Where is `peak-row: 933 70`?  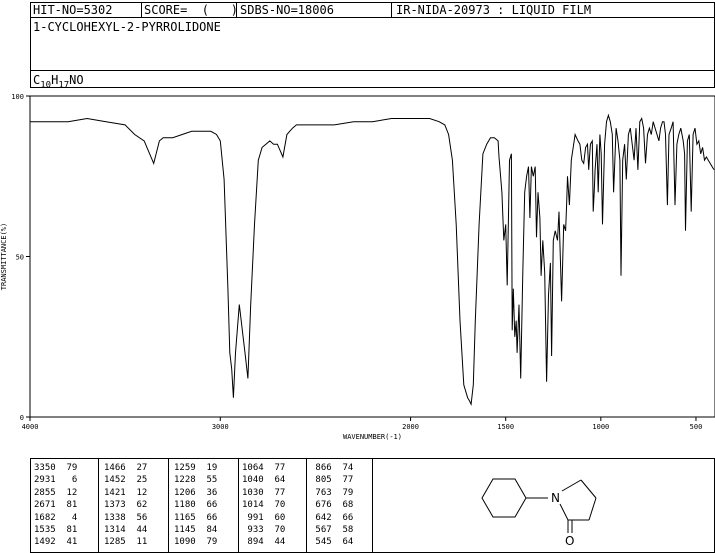
peak-row: 933 70 is located at coordinates (264, 530).